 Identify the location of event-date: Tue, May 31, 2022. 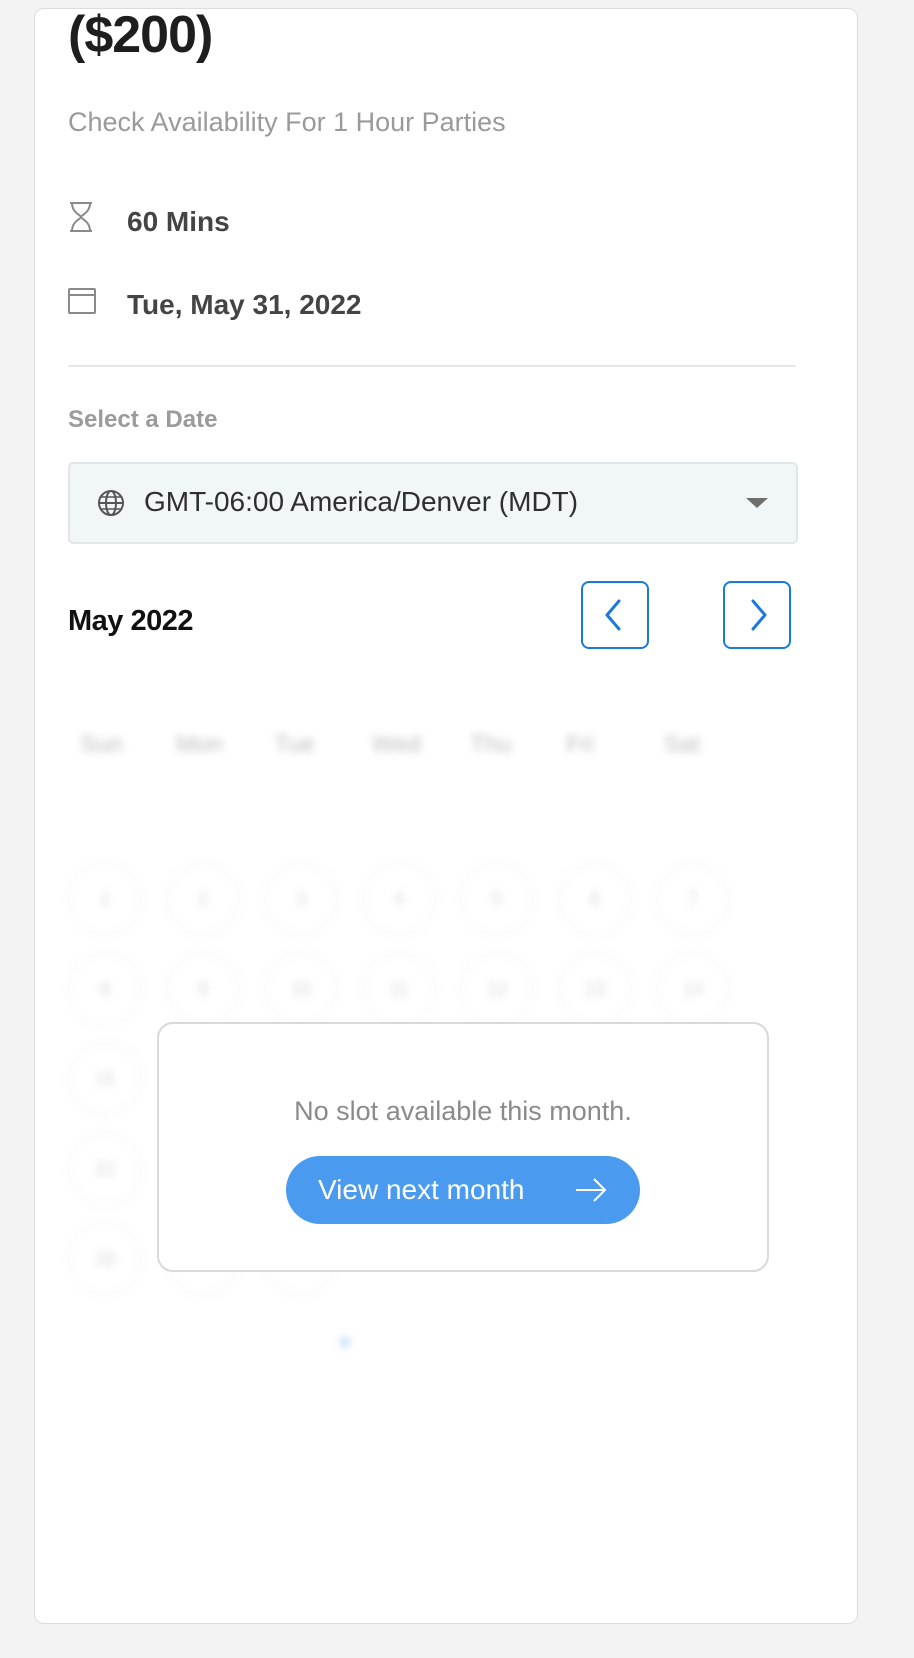
(244, 304).